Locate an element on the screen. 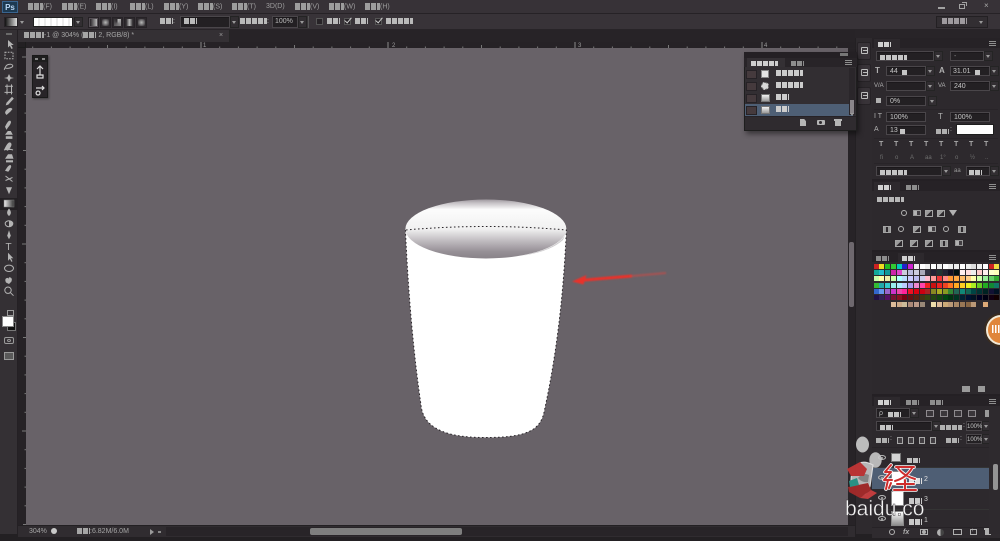  svg-text: T is located at coordinates (9, 247).